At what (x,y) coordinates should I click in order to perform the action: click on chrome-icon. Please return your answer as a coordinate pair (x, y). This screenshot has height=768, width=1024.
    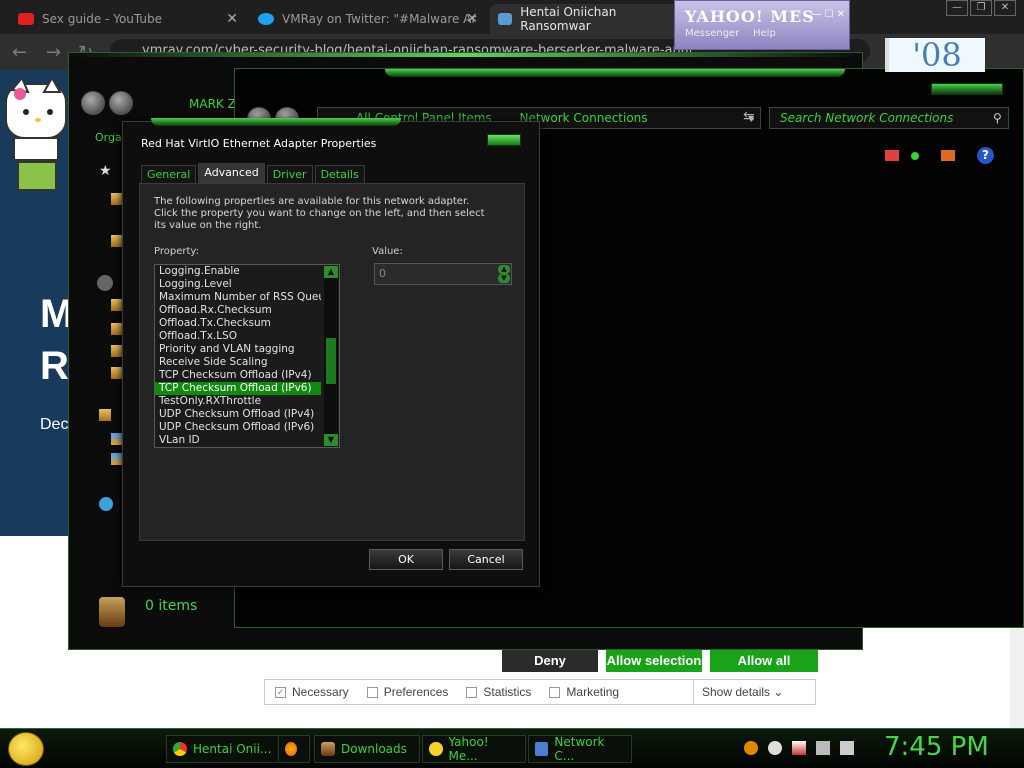
    Looking at the image, I should click on (180, 749).